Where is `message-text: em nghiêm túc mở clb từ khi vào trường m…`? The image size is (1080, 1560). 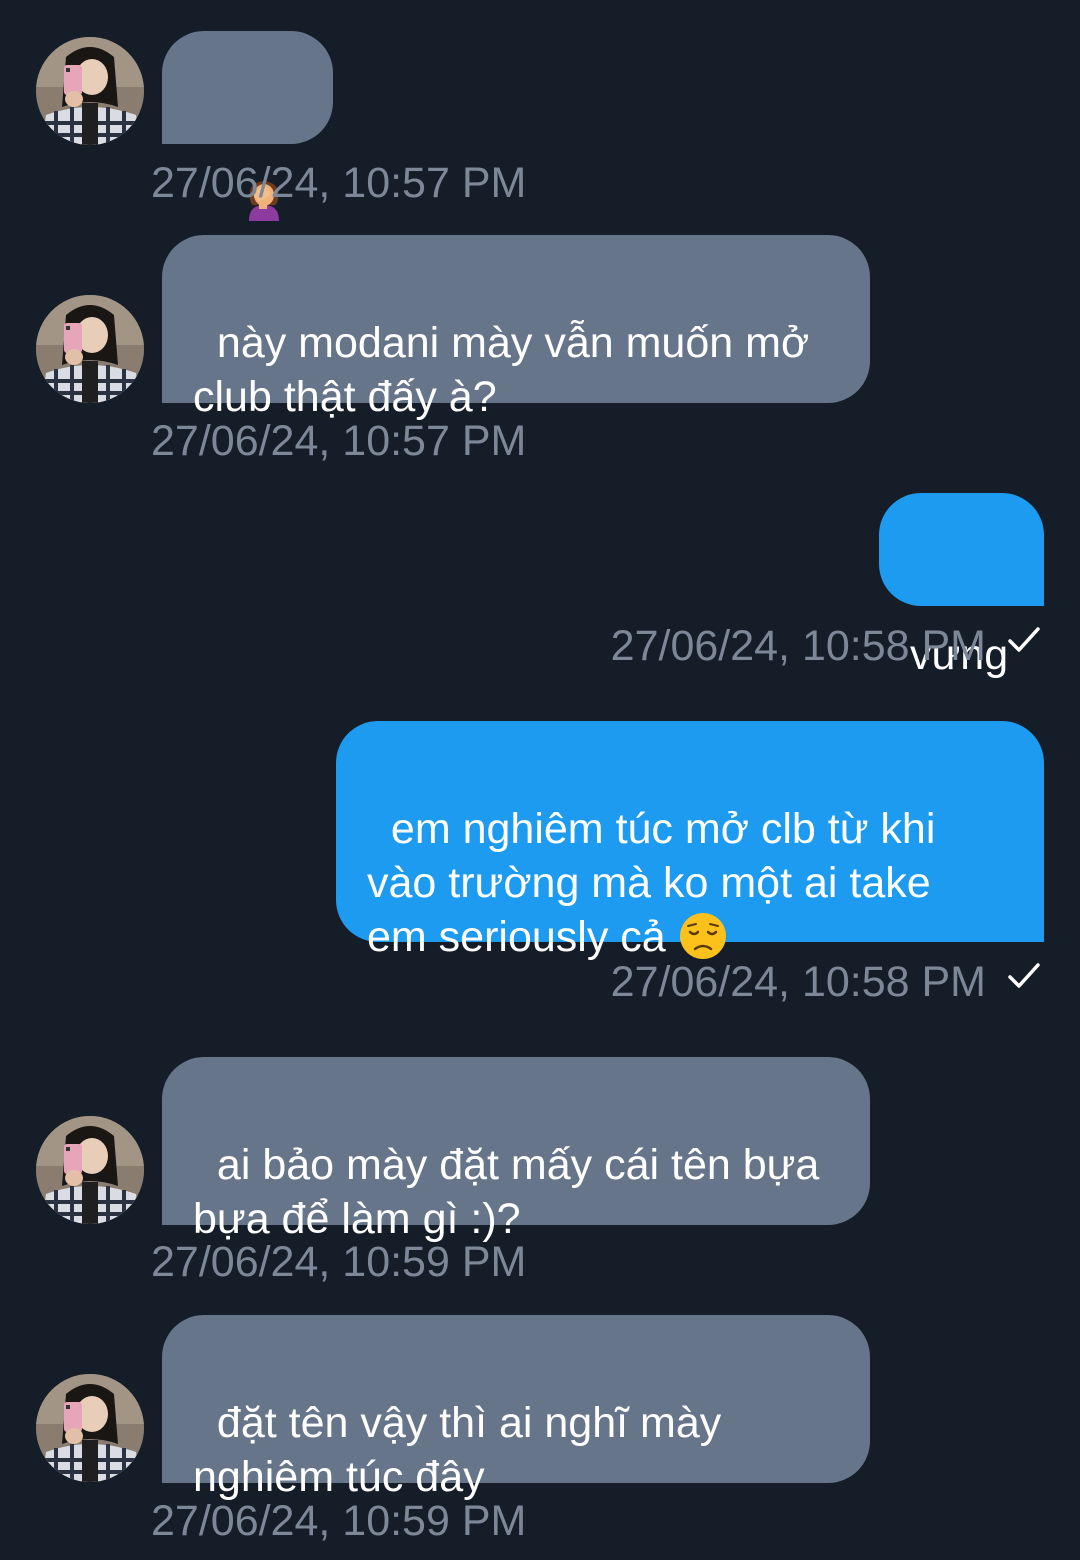 message-text: em nghiêm túc mở clb từ khi vào trường m… is located at coordinates (651, 883).